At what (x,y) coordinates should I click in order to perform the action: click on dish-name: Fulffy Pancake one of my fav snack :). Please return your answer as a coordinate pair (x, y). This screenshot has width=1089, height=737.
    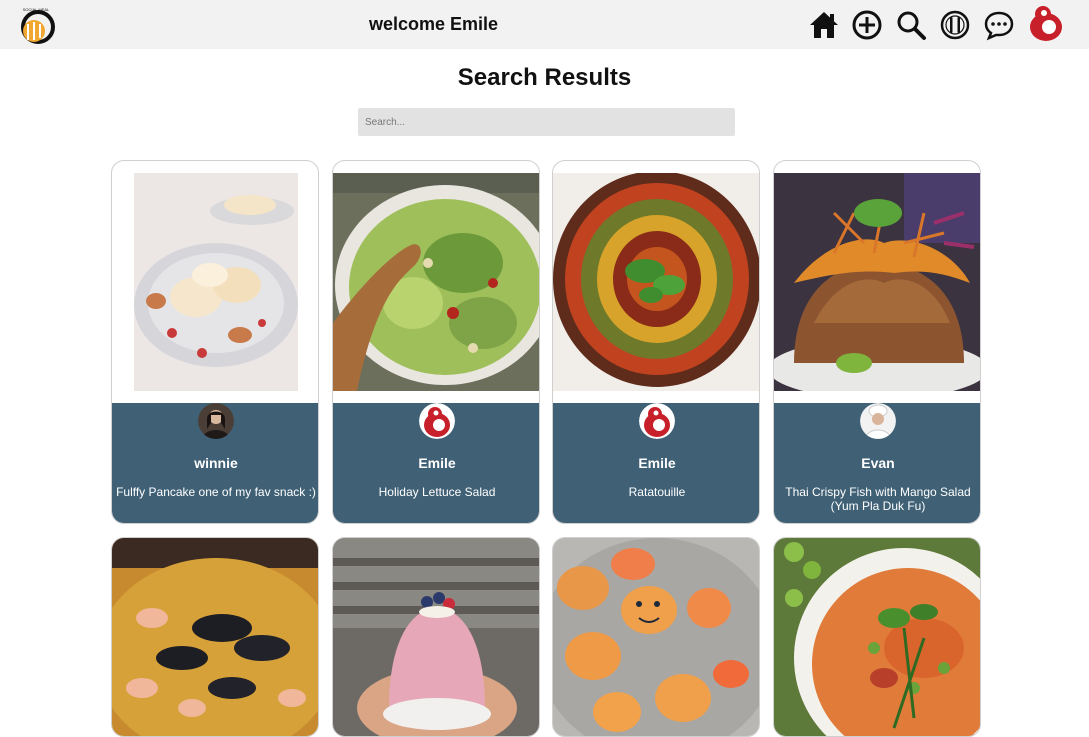
    Looking at the image, I should click on (216, 492).